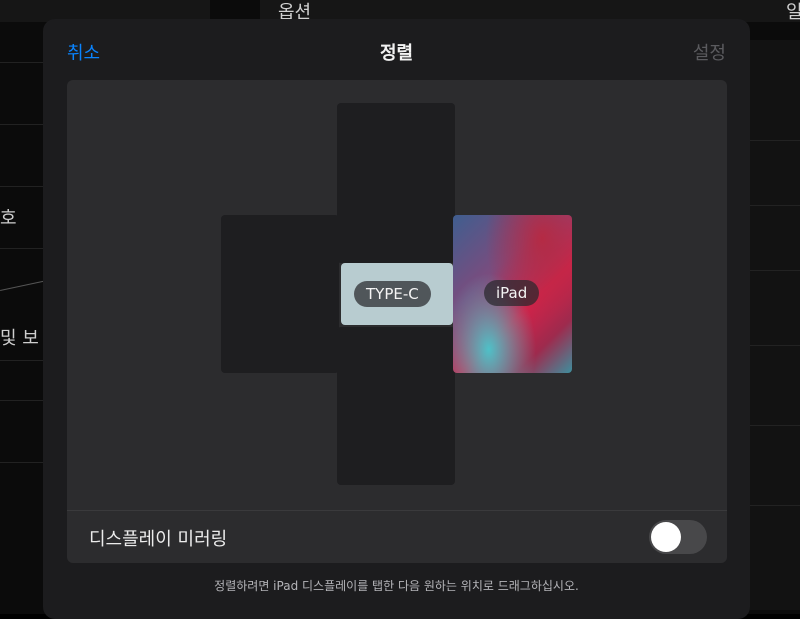 This screenshot has height=619, width=800. Describe the element at coordinates (158, 539) in the screenshot. I see `mirroring-label: 디스플레이 미러링` at that location.